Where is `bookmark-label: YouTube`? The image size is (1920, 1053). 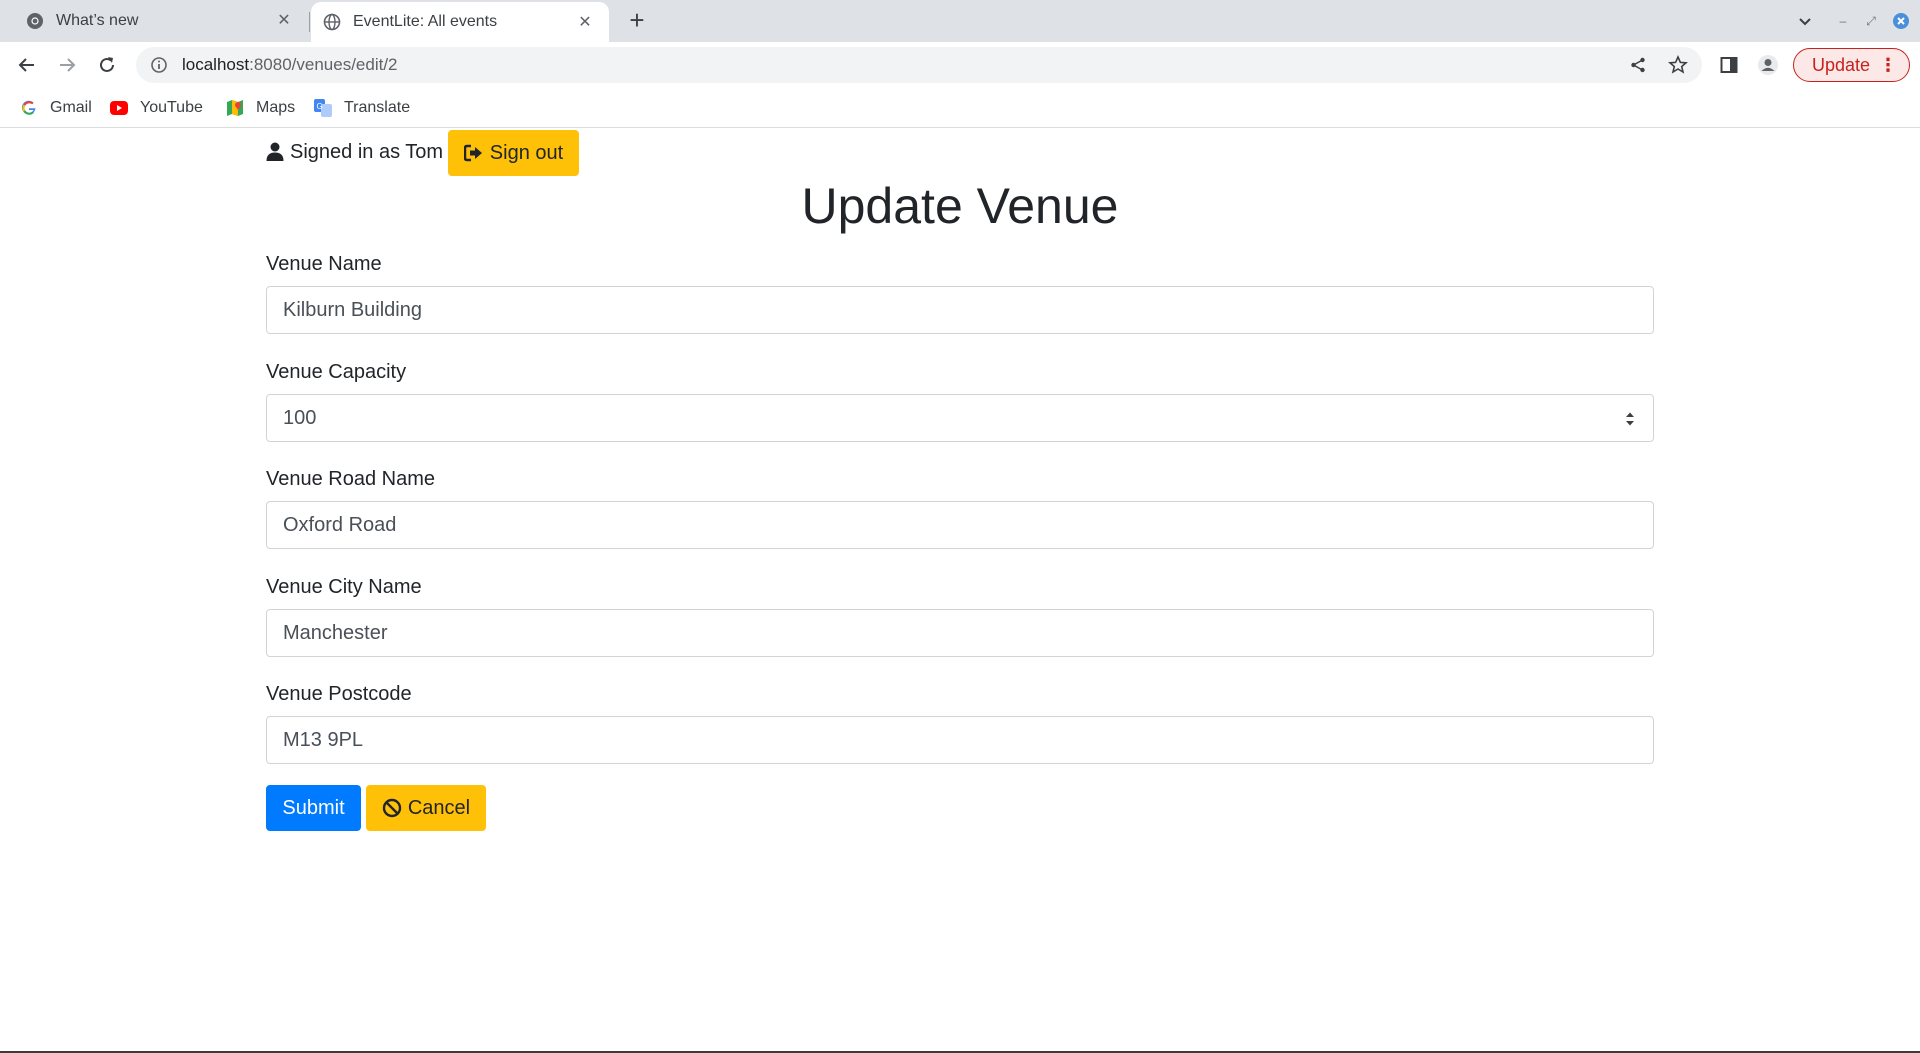
bookmark-label: YouTube is located at coordinates (171, 107).